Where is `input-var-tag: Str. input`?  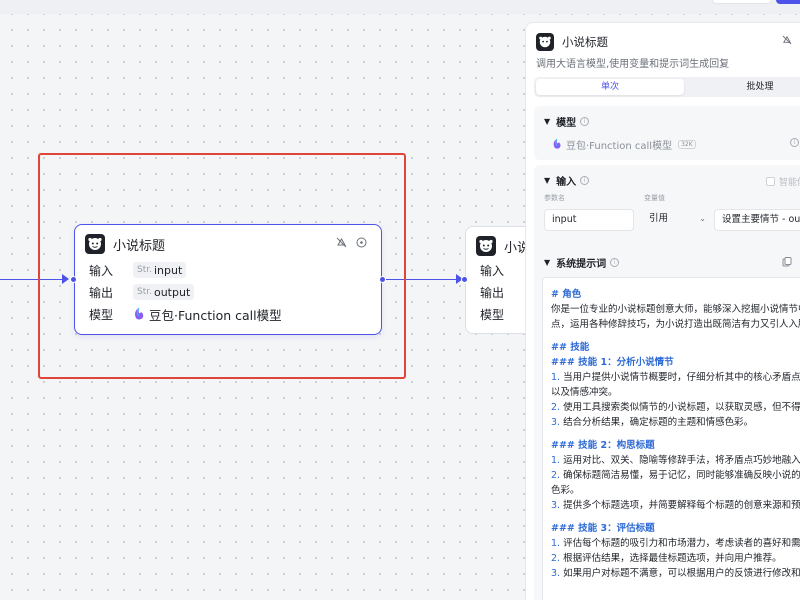
input-var-tag: Str. input is located at coordinates (160, 270).